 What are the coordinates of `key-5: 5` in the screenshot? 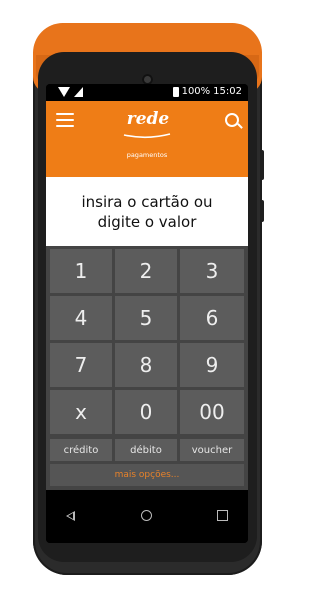 It's located at (146, 318).